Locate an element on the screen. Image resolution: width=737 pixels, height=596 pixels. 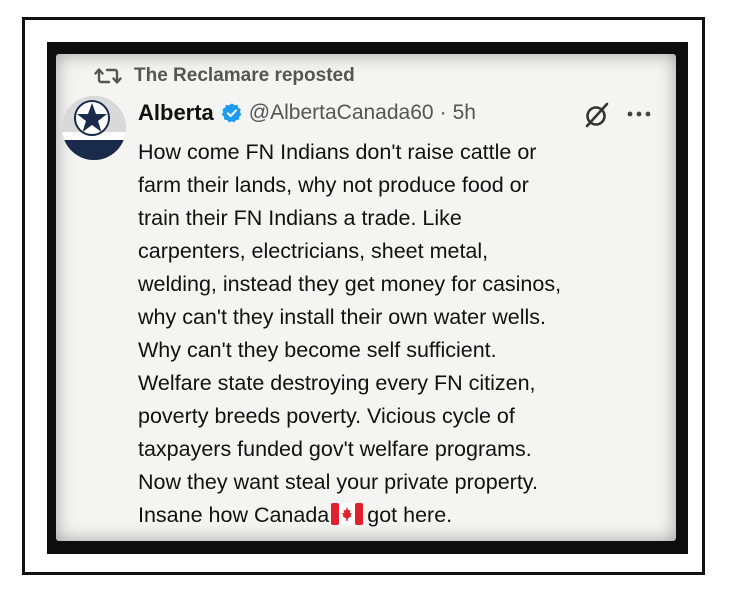
avatar is located at coordinates (94, 128).